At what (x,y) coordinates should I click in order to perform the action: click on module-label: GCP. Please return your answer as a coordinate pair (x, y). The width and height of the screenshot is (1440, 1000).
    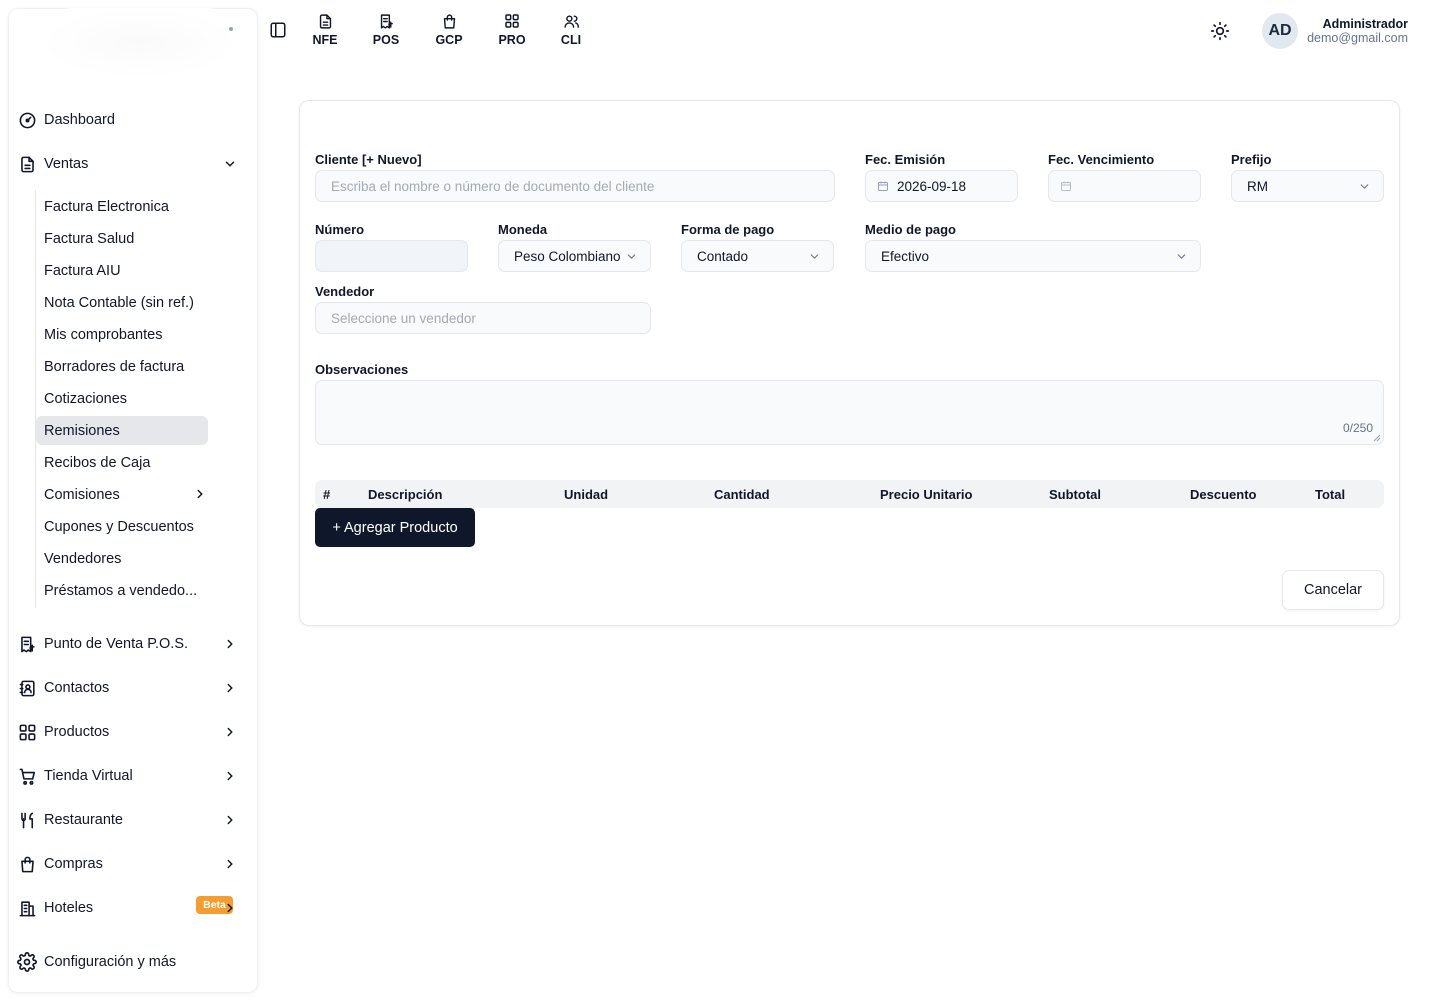
    Looking at the image, I should click on (449, 40).